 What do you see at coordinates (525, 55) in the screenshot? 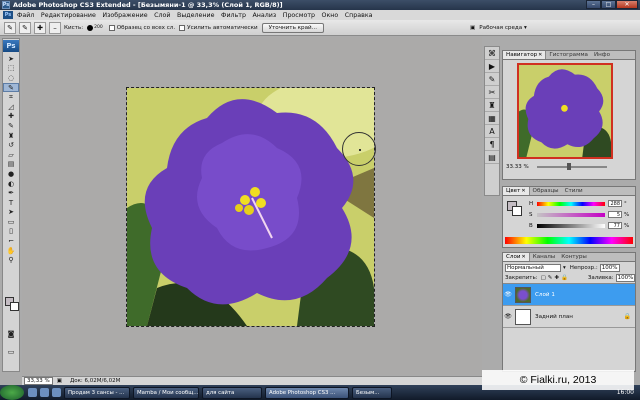
I see `tab-navigator: Навигатор✕` at bounding box center [525, 55].